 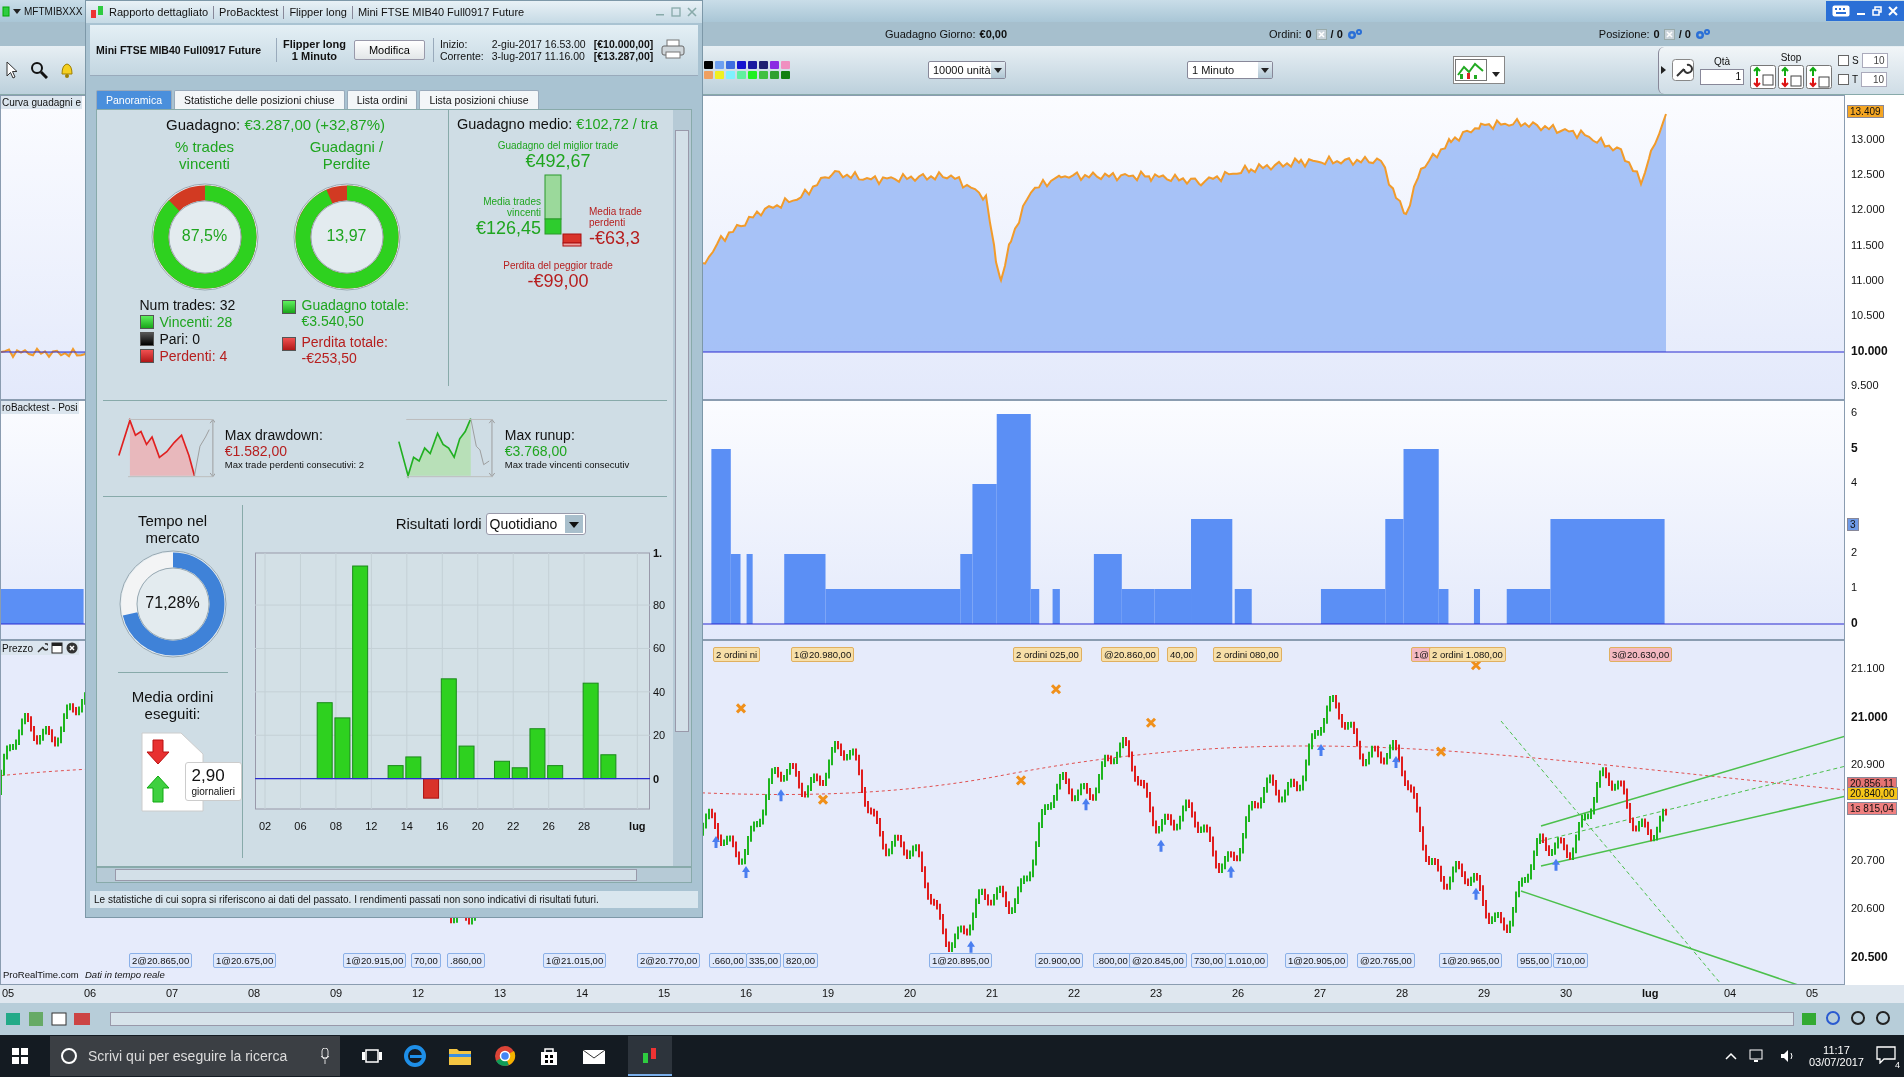 What do you see at coordinates (967, 70) in the screenshot?
I see `quantity-select: 10000 unità` at bounding box center [967, 70].